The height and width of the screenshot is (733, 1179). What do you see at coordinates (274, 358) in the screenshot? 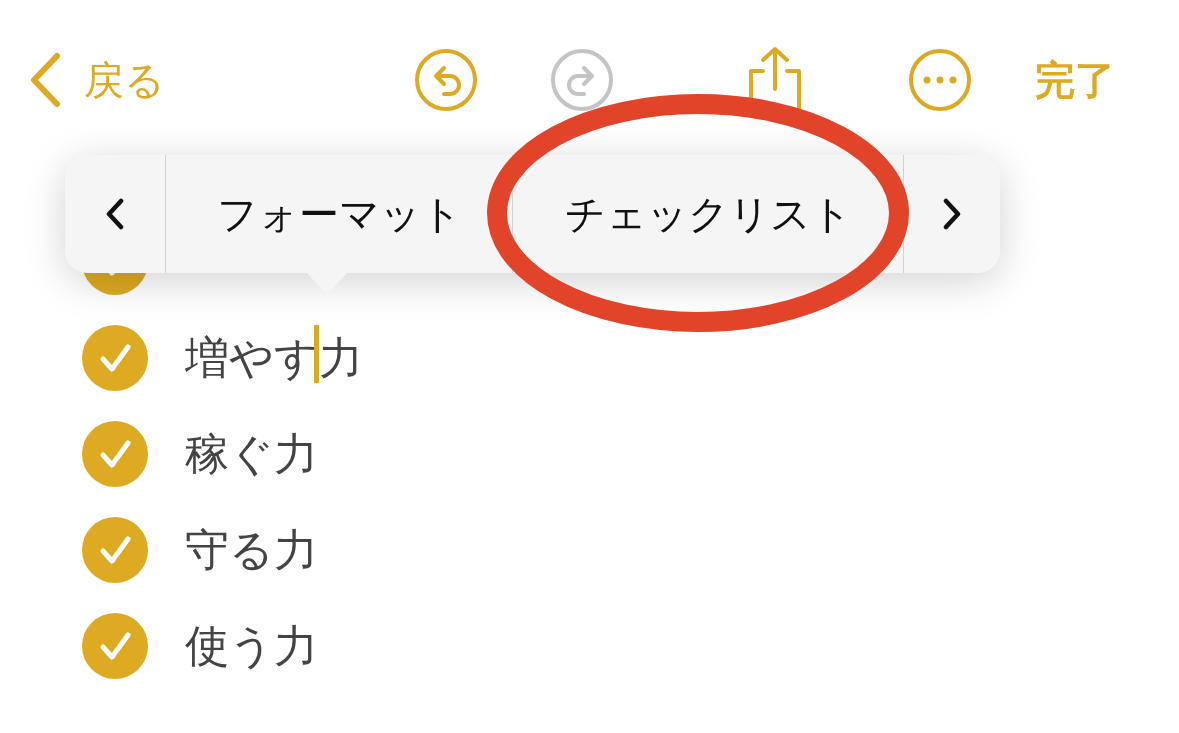
I see `checklist-item-text: 増やす力` at bounding box center [274, 358].